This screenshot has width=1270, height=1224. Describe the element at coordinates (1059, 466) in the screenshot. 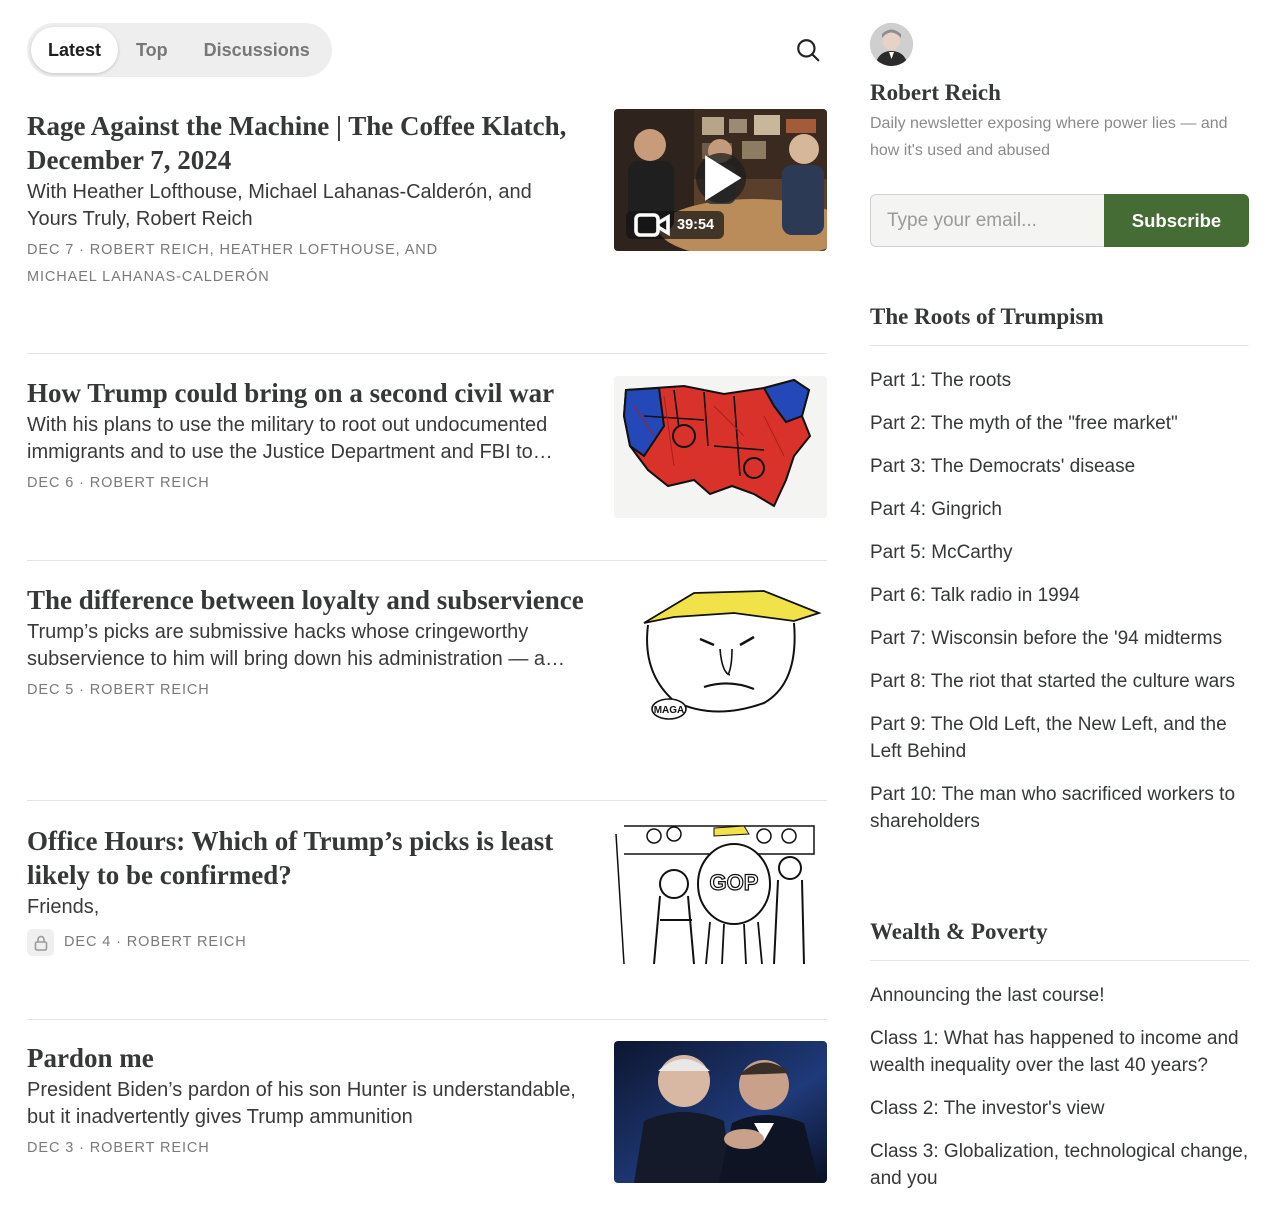

I see `section-item: Part 3: The Democrats' disease` at that location.